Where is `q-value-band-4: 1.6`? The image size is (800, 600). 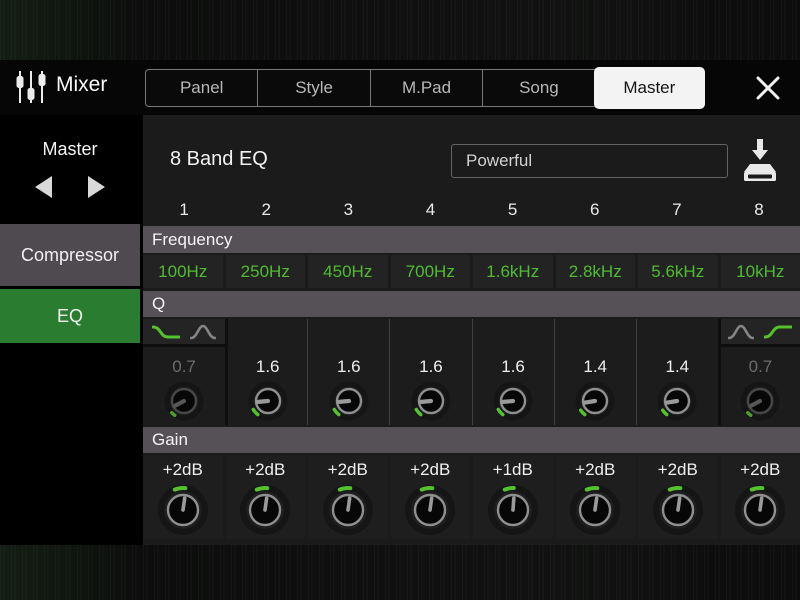
q-value-band-4: 1.6 is located at coordinates (431, 366).